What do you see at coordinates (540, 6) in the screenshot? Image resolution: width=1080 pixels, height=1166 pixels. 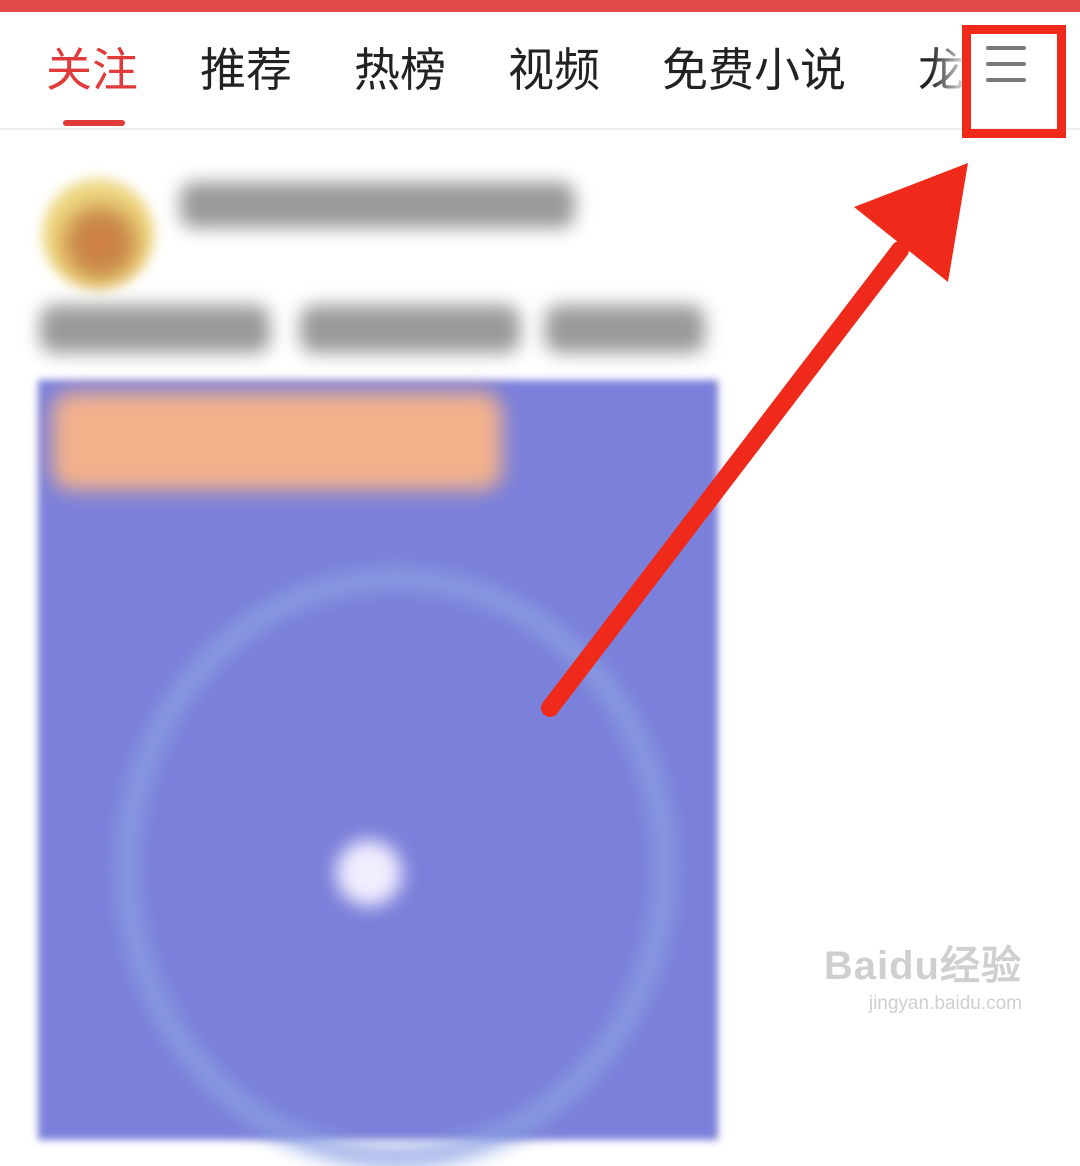 I see `top-status-strip` at bounding box center [540, 6].